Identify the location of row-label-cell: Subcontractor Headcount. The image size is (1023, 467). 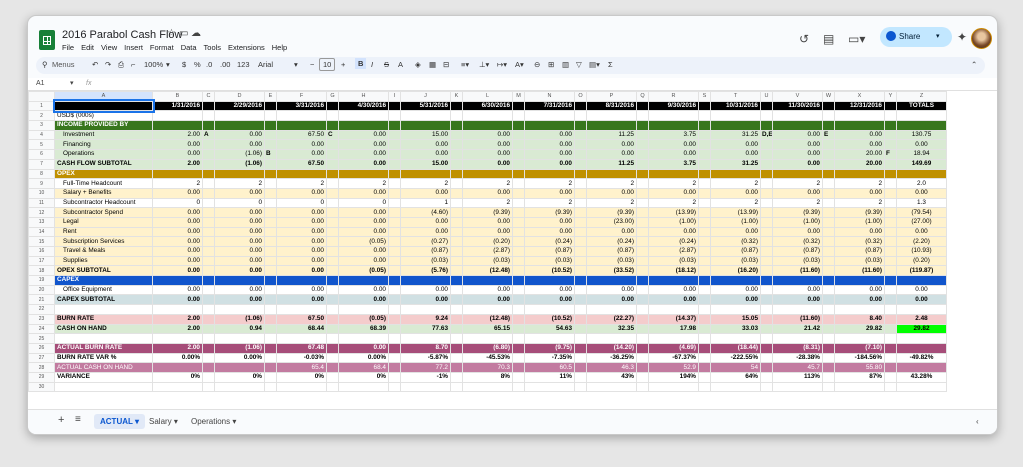
(103, 203).